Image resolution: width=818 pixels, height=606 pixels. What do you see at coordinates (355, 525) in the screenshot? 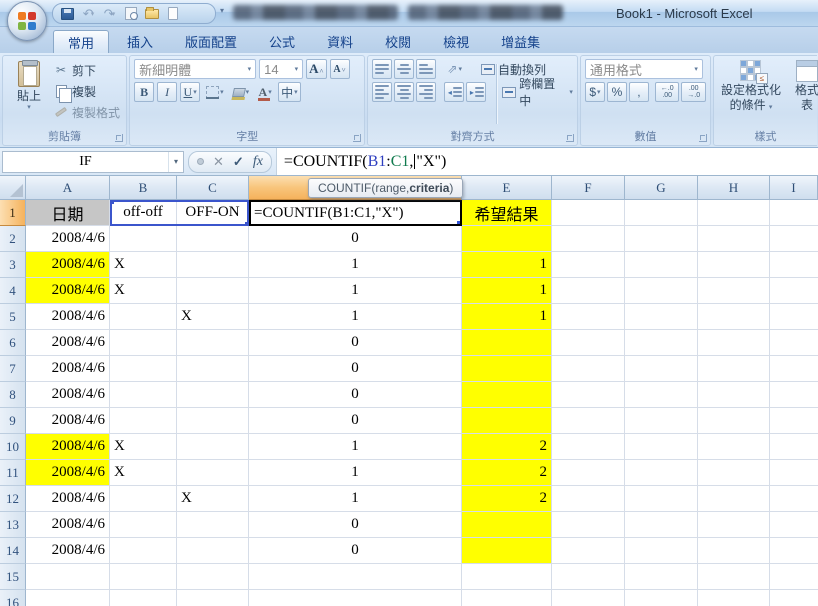
I see `cell-d13: 0` at bounding box center [355, 525].